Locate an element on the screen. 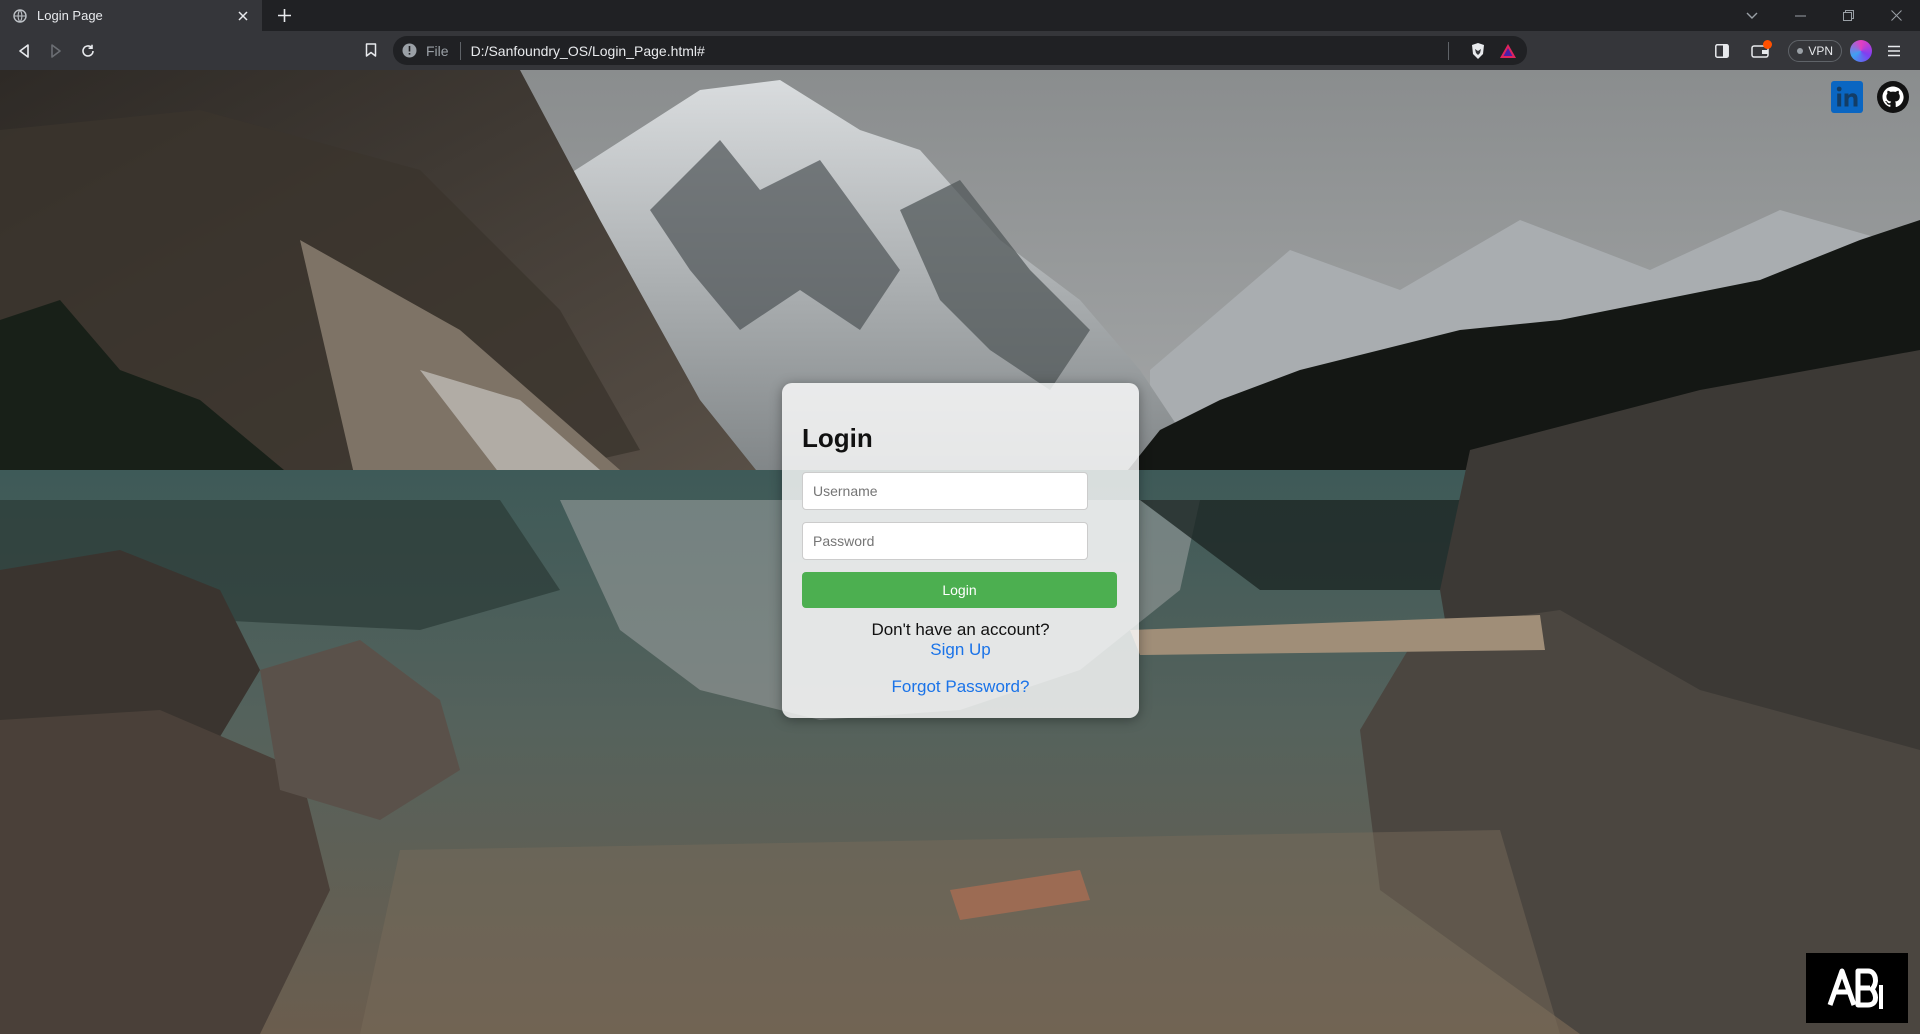 The width and height of the screenshot is (1920, 1034). brave-rewards-icon is located at coordinates (1508, 51).